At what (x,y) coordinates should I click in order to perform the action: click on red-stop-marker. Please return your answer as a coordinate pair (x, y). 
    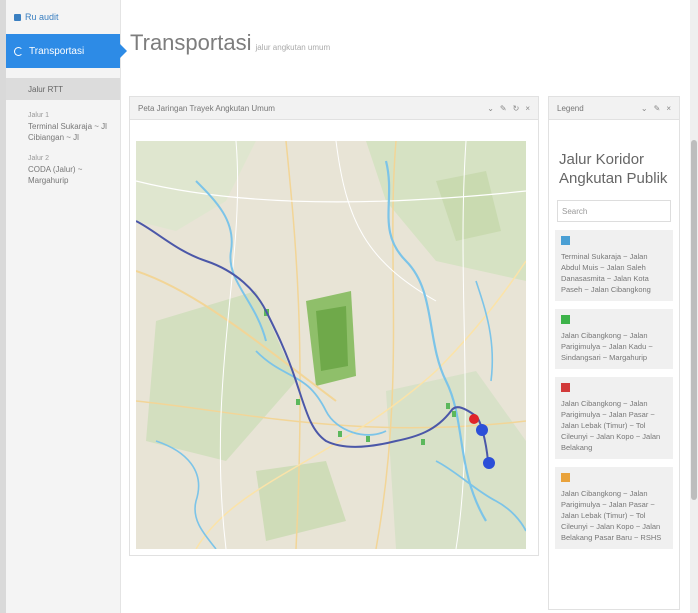
    Looking at the image, I should click on (474, 419).